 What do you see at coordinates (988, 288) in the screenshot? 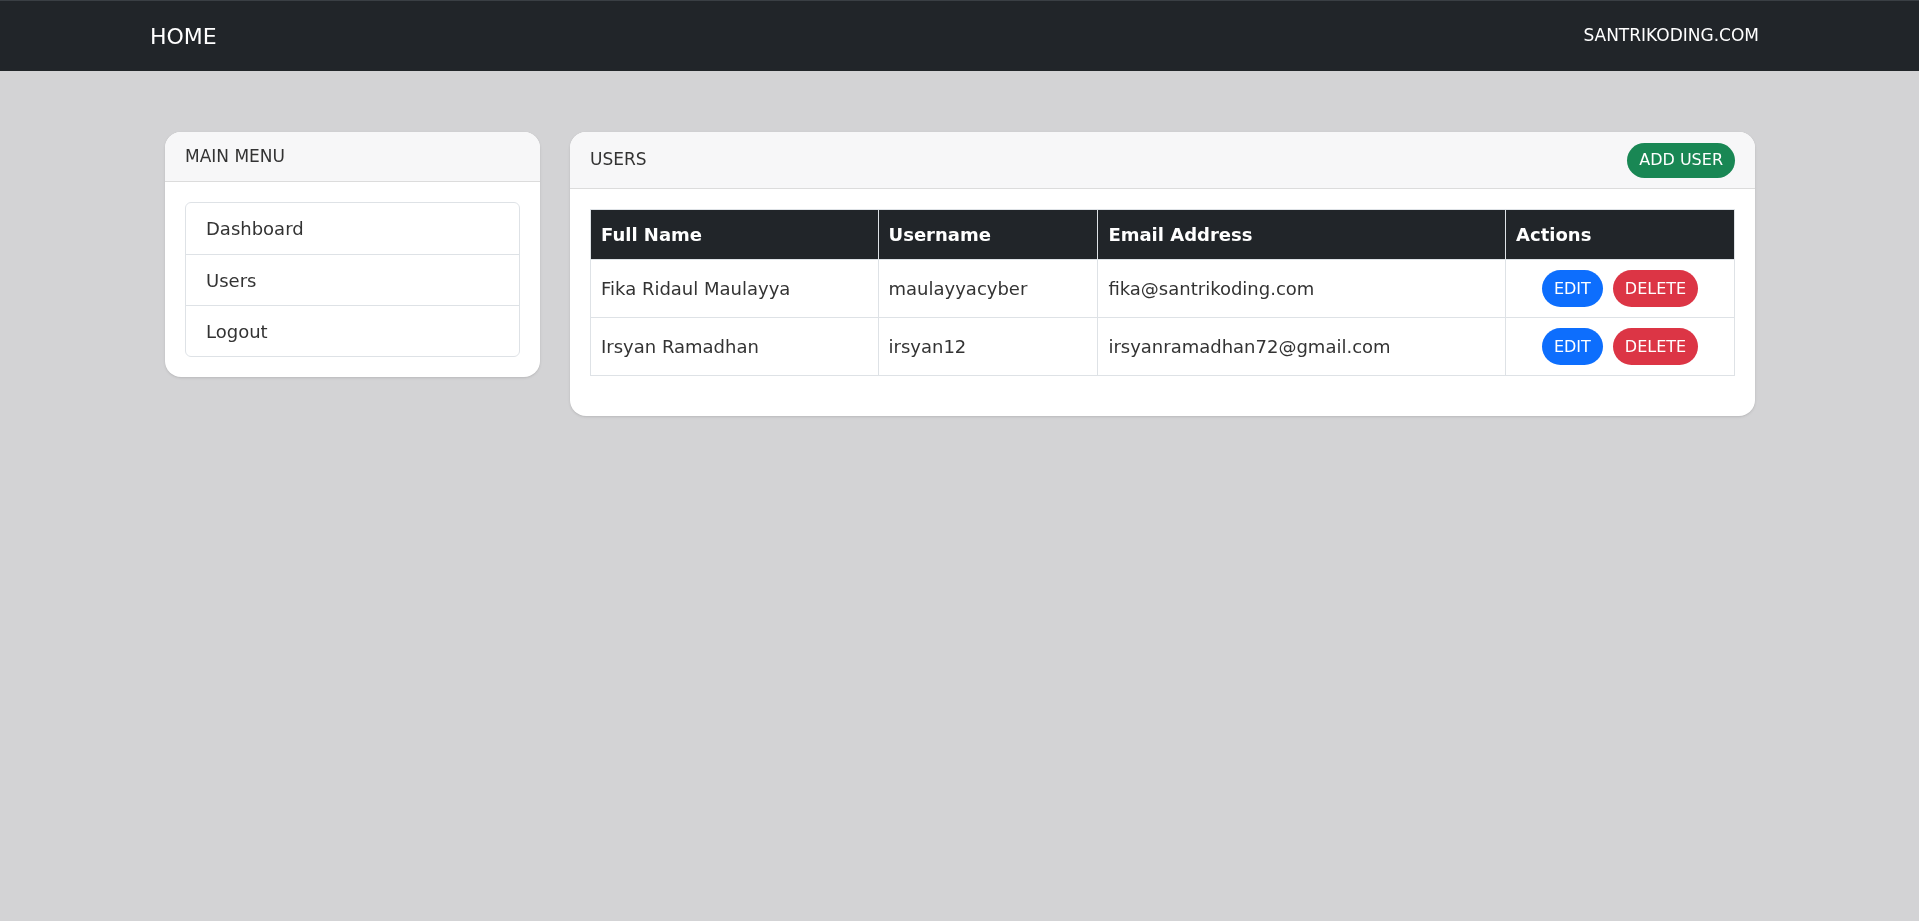
I see `table-cell: maulayyacyber` at bounding box center [988, 288].